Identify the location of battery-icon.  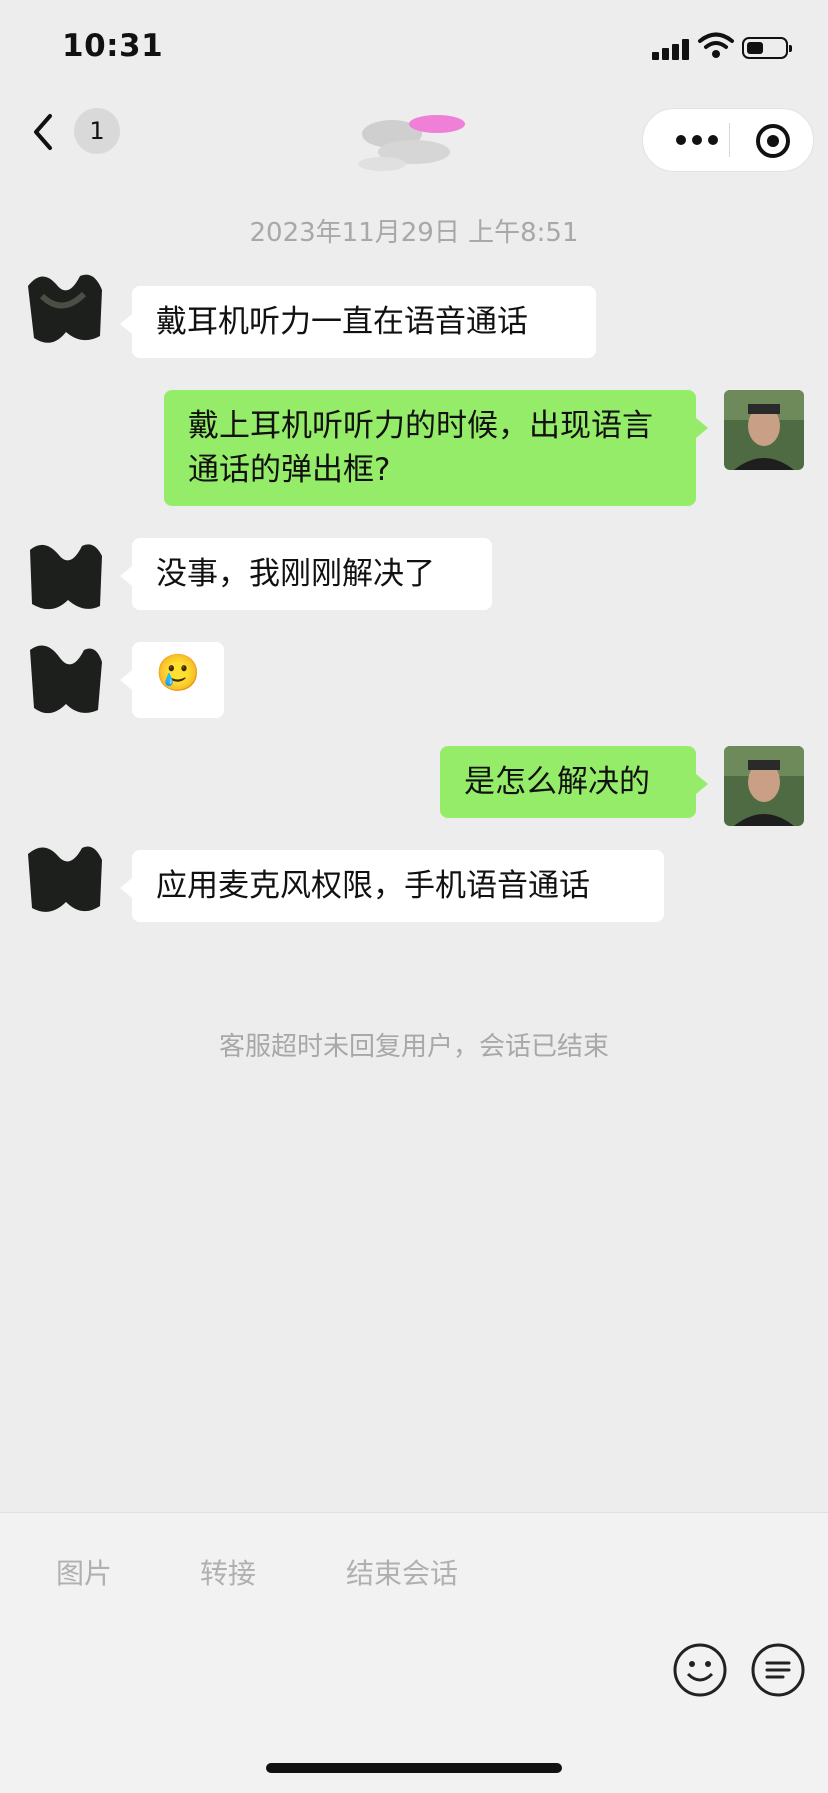
(767, 48).